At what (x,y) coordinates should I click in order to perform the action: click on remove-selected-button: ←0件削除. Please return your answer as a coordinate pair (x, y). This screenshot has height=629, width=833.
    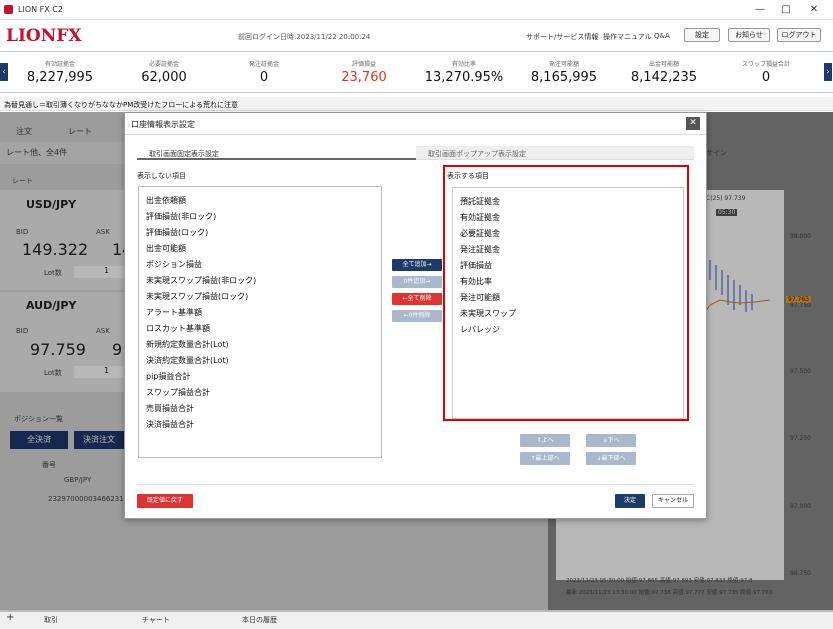
    Looking at the image, I should click on (417, 316).